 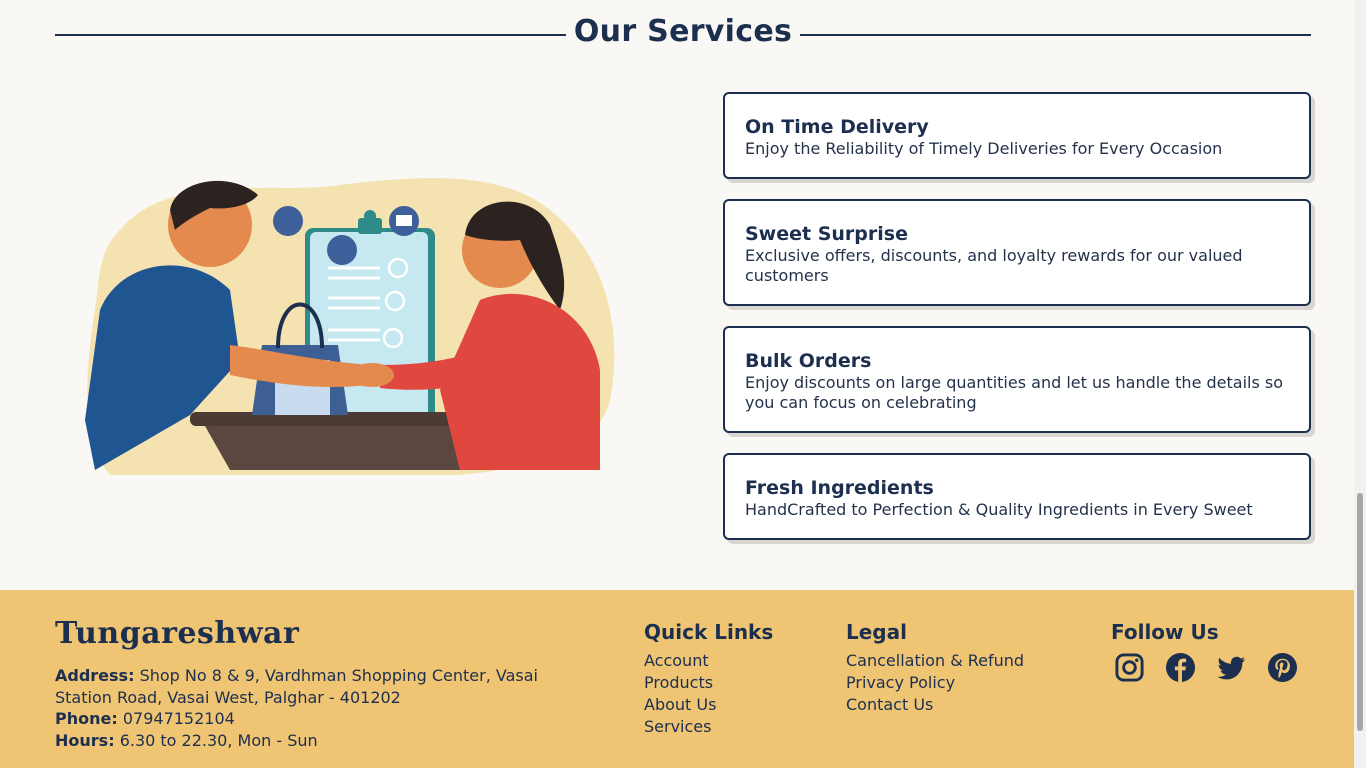 I want to click on hours-line: Hours: 6.30 to 22.30, Mon - Sun, so click(x=305, y=741).